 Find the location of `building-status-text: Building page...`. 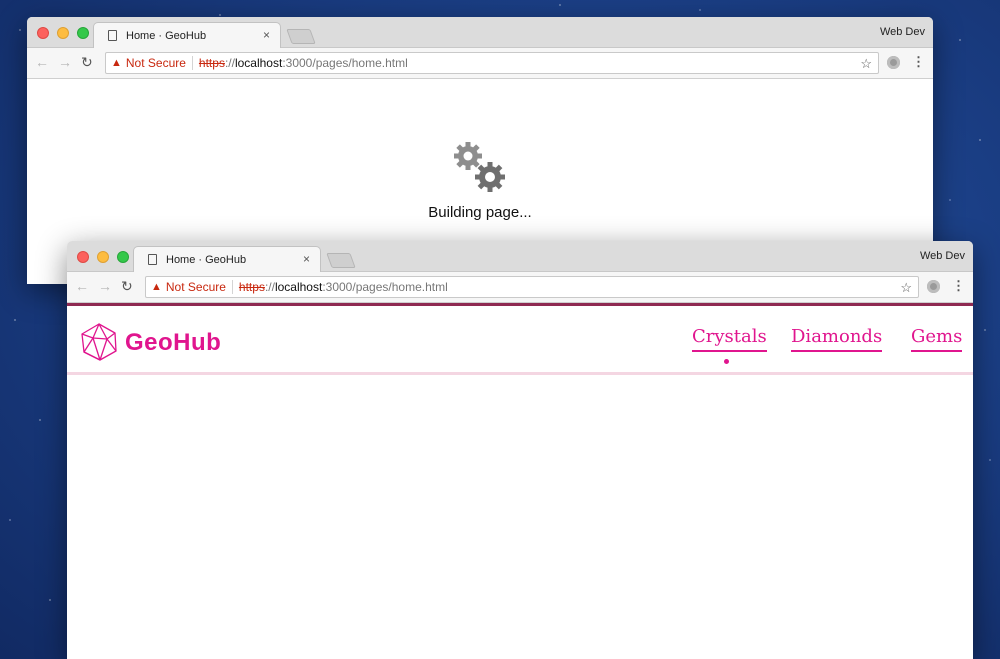

building-status-text: Building page... is located at coordinates (480, 212).